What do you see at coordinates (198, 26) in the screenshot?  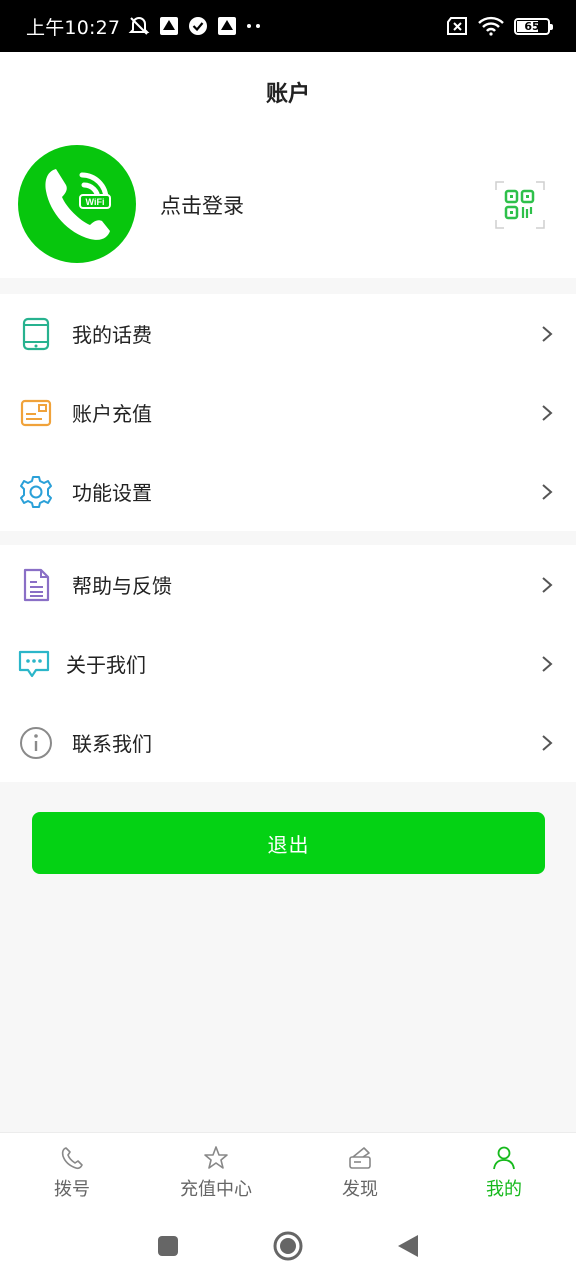 I see `check-circle-icon` at bounding box center [198, 26].